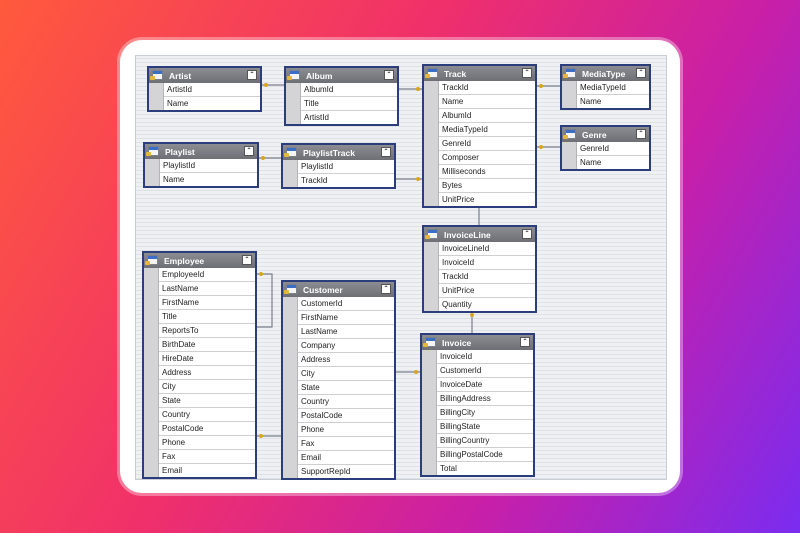 This screenshot has height=533, width=800. What do you see at coordinates (487, 249) in the screenshot?
I see `field-row: InvoiceLineId` at bounding box center [487, 249].